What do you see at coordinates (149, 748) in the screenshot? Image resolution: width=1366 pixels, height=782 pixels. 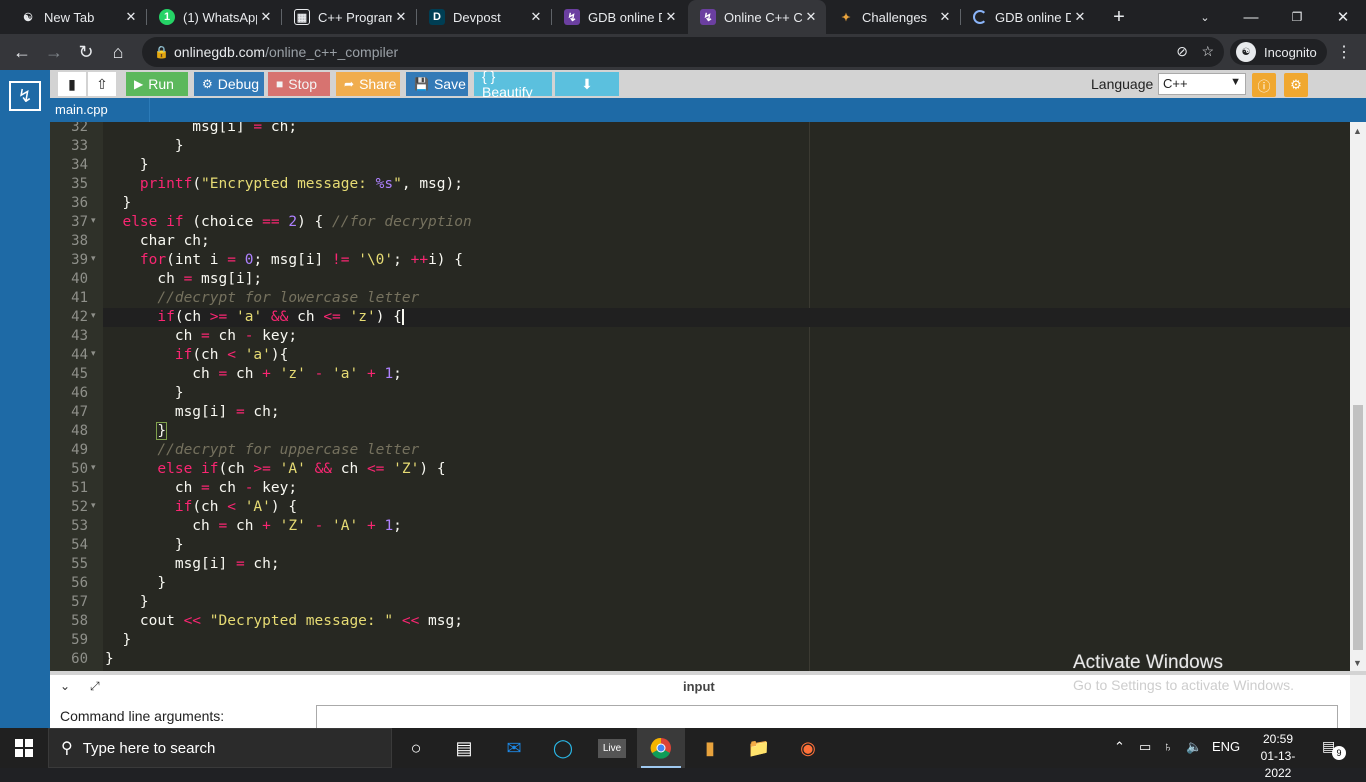 I see `search-placeholder: Type here to search` at bounding box center [149, 748].